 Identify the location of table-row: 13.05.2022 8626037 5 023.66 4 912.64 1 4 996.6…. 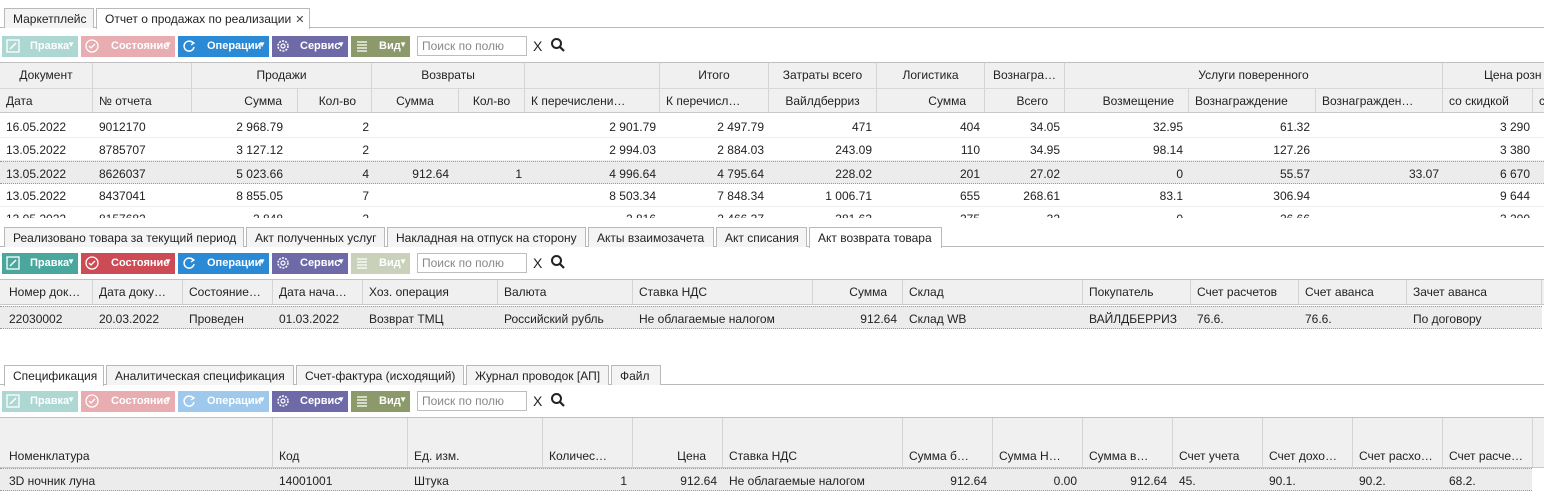
(772, 172).